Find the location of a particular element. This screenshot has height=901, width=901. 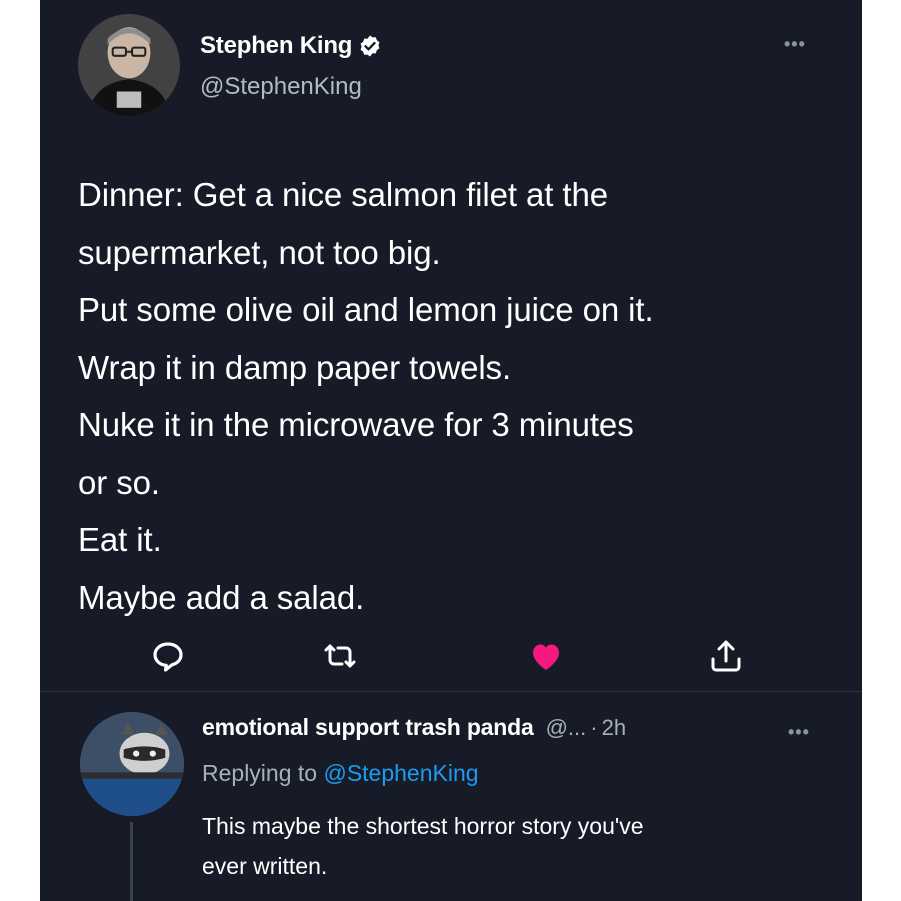

tweet-line: supermarket, not too big. is located at coordinates (259, 252).